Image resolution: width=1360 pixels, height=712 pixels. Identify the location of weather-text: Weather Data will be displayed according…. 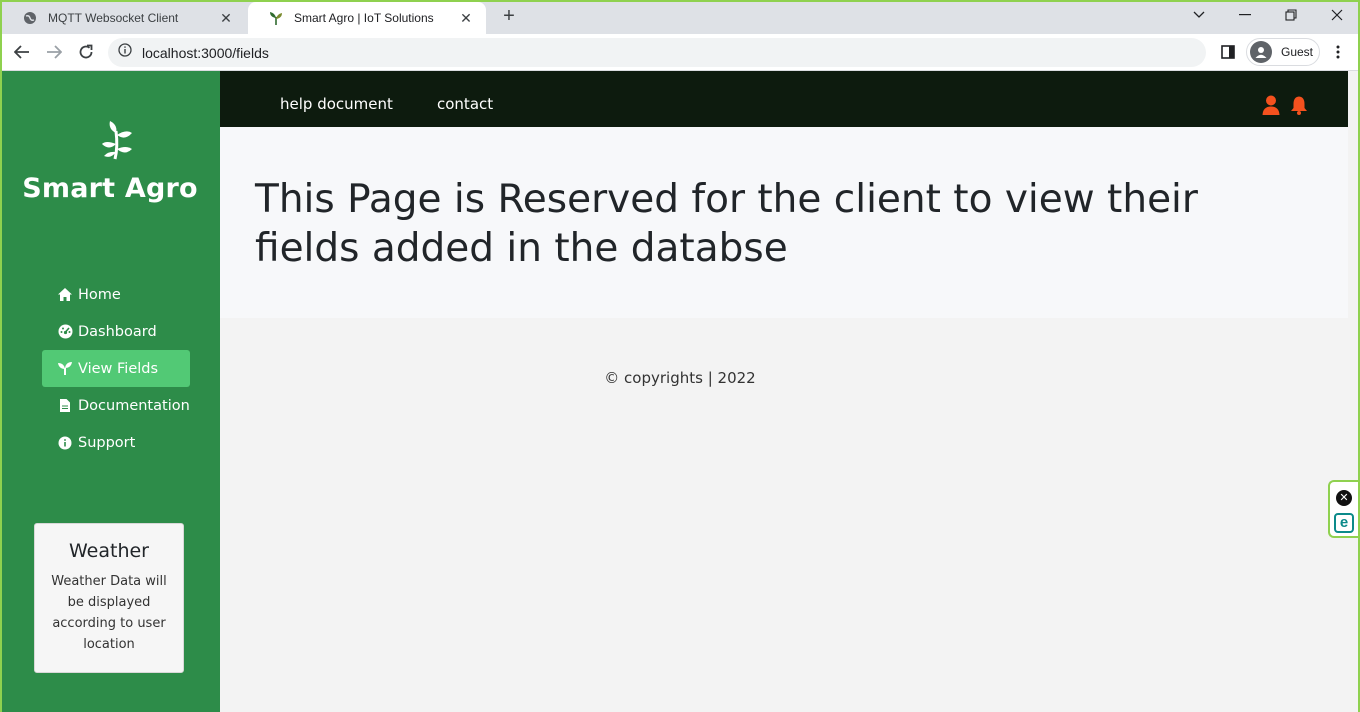
(109, 613).